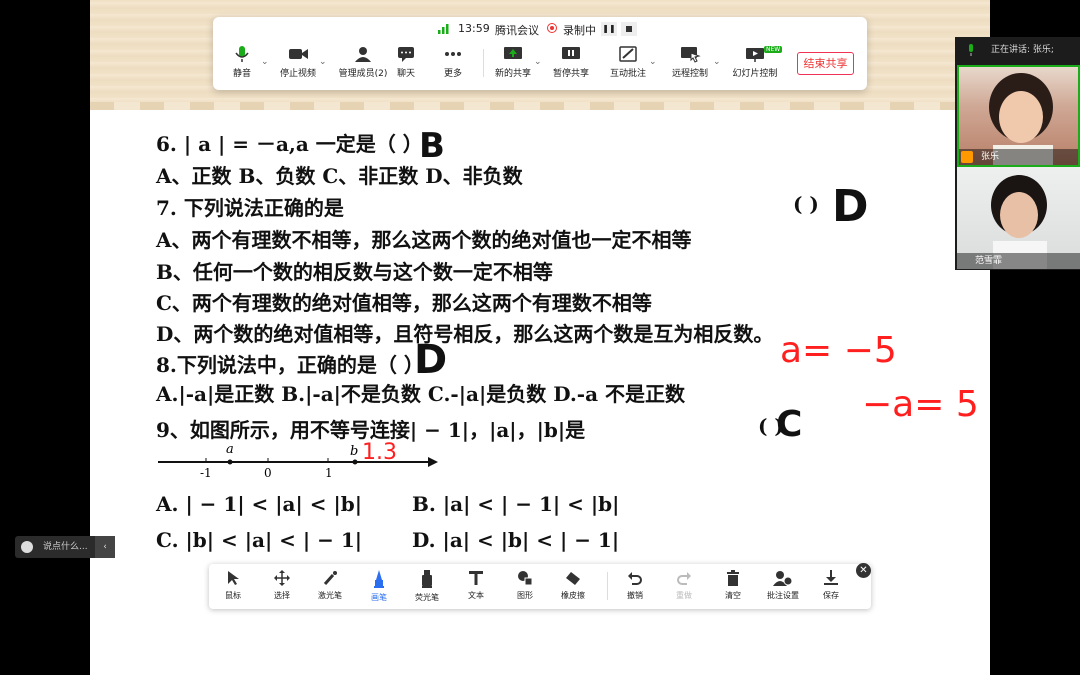 The image size is (1080, 675). What do you see at coordinates (241, 74) in the screenshot?
I see `mute-label: 静音` at bounding box center [241, 74].